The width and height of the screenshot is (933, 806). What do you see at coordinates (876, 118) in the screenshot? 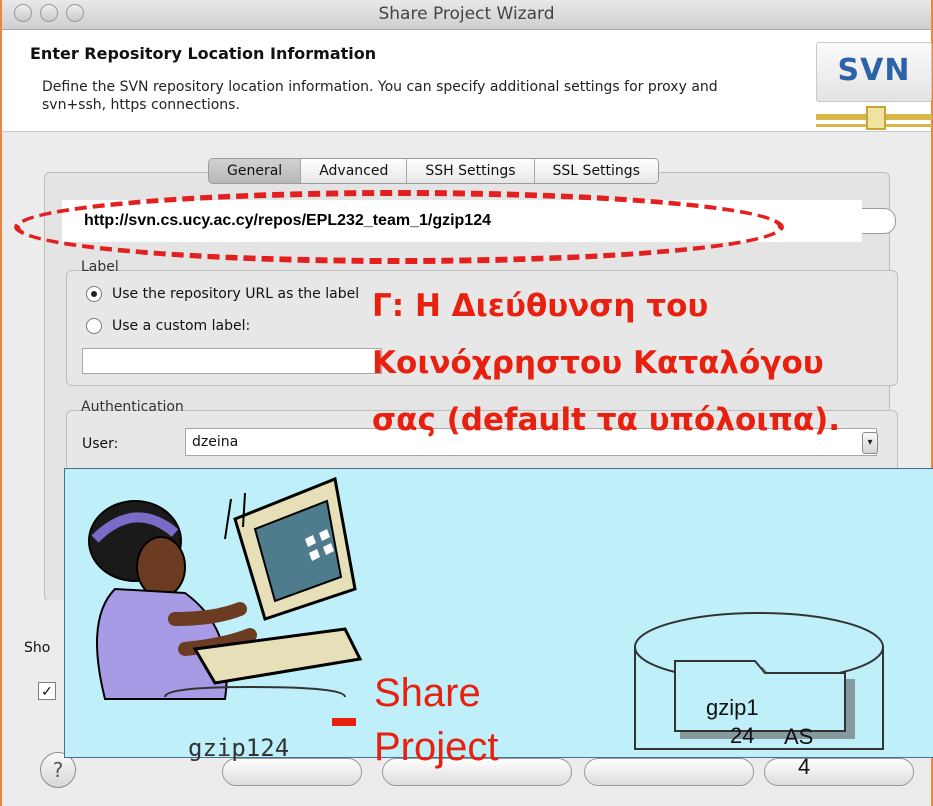
I see `svn-logo-valve` at bounding box center [876, 118].